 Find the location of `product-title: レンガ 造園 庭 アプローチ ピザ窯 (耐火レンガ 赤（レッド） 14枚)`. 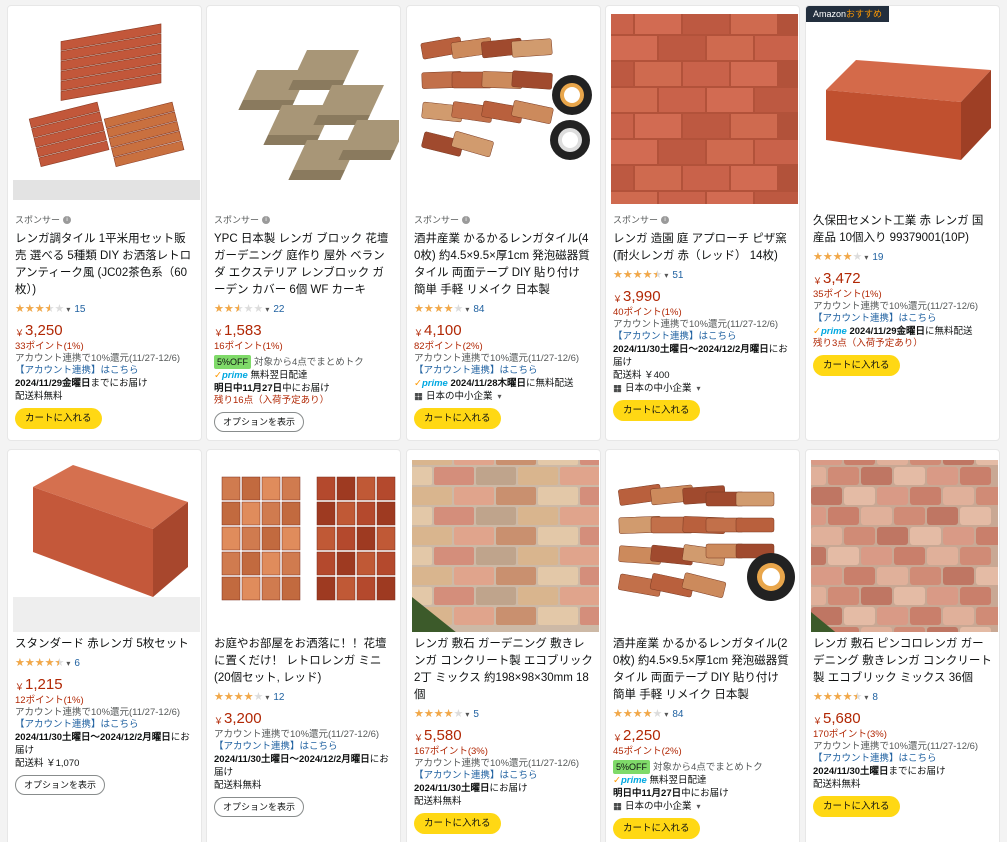

product-title: レンガ 造園 庭 アプローチ ピザ窯 (耐火レンガ 赤（レッド） 14枚) is located at coordinates (703, 248).